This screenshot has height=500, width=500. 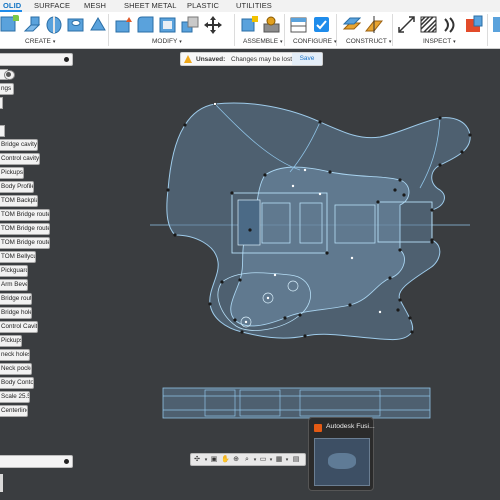 I want to click on preview-image, so click(x=342, y=462).